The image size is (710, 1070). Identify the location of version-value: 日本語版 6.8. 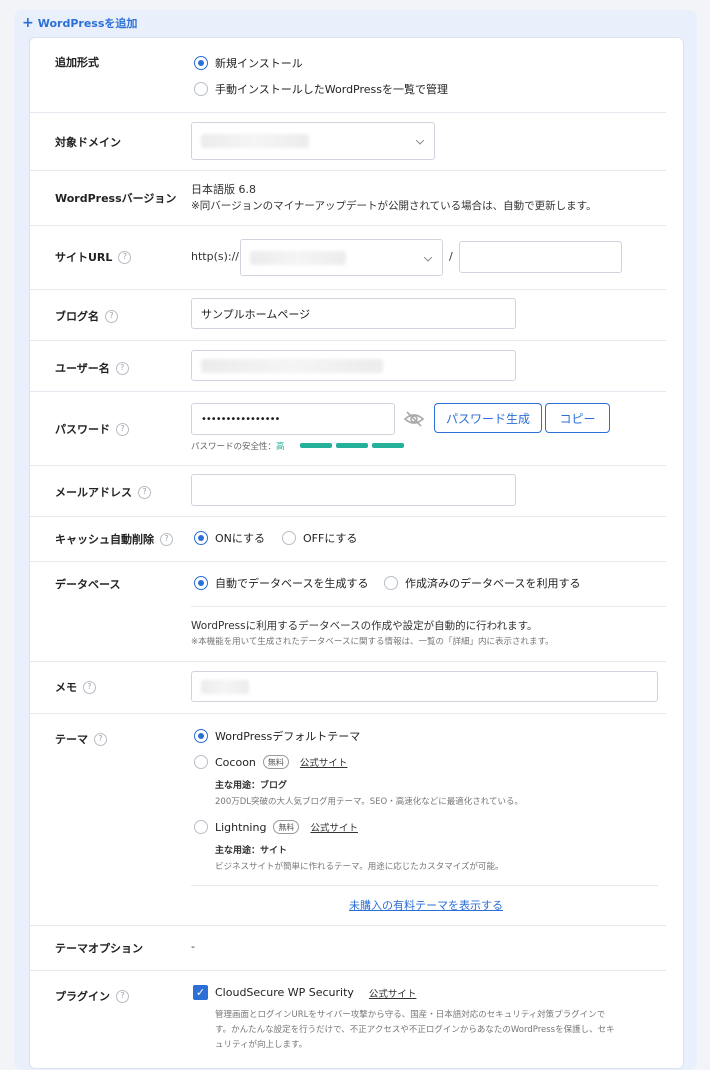
(223, 189).